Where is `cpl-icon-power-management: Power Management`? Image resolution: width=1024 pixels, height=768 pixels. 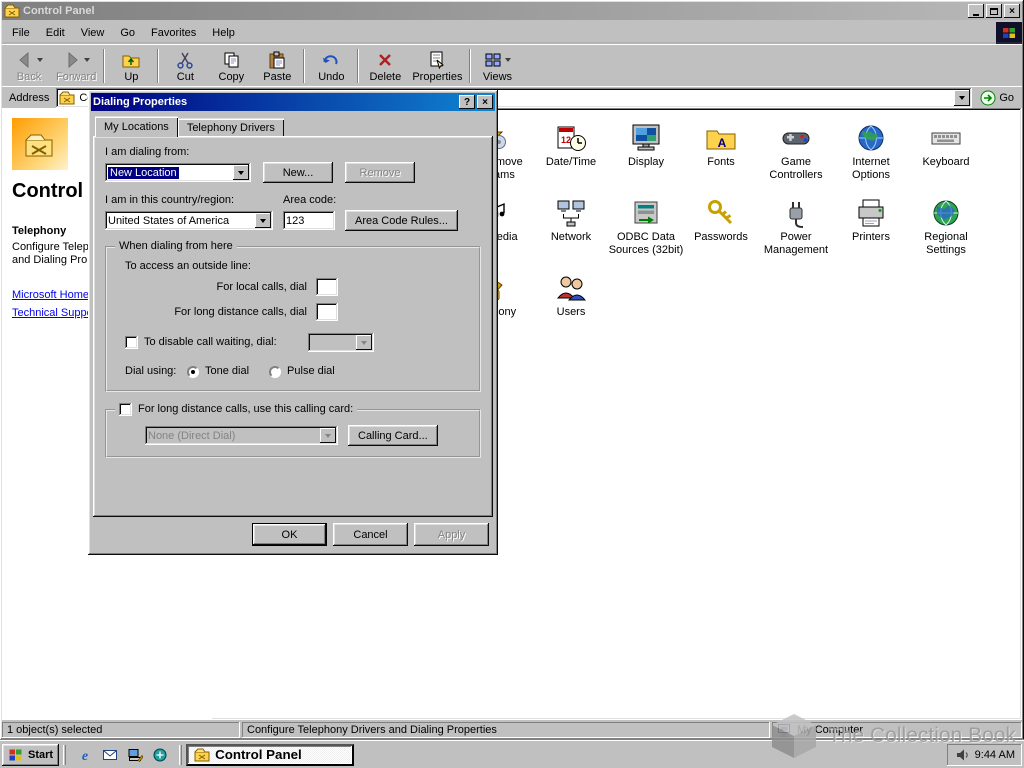
cpl-icon-power-management: Power Management is located at coordinates (796, 232).